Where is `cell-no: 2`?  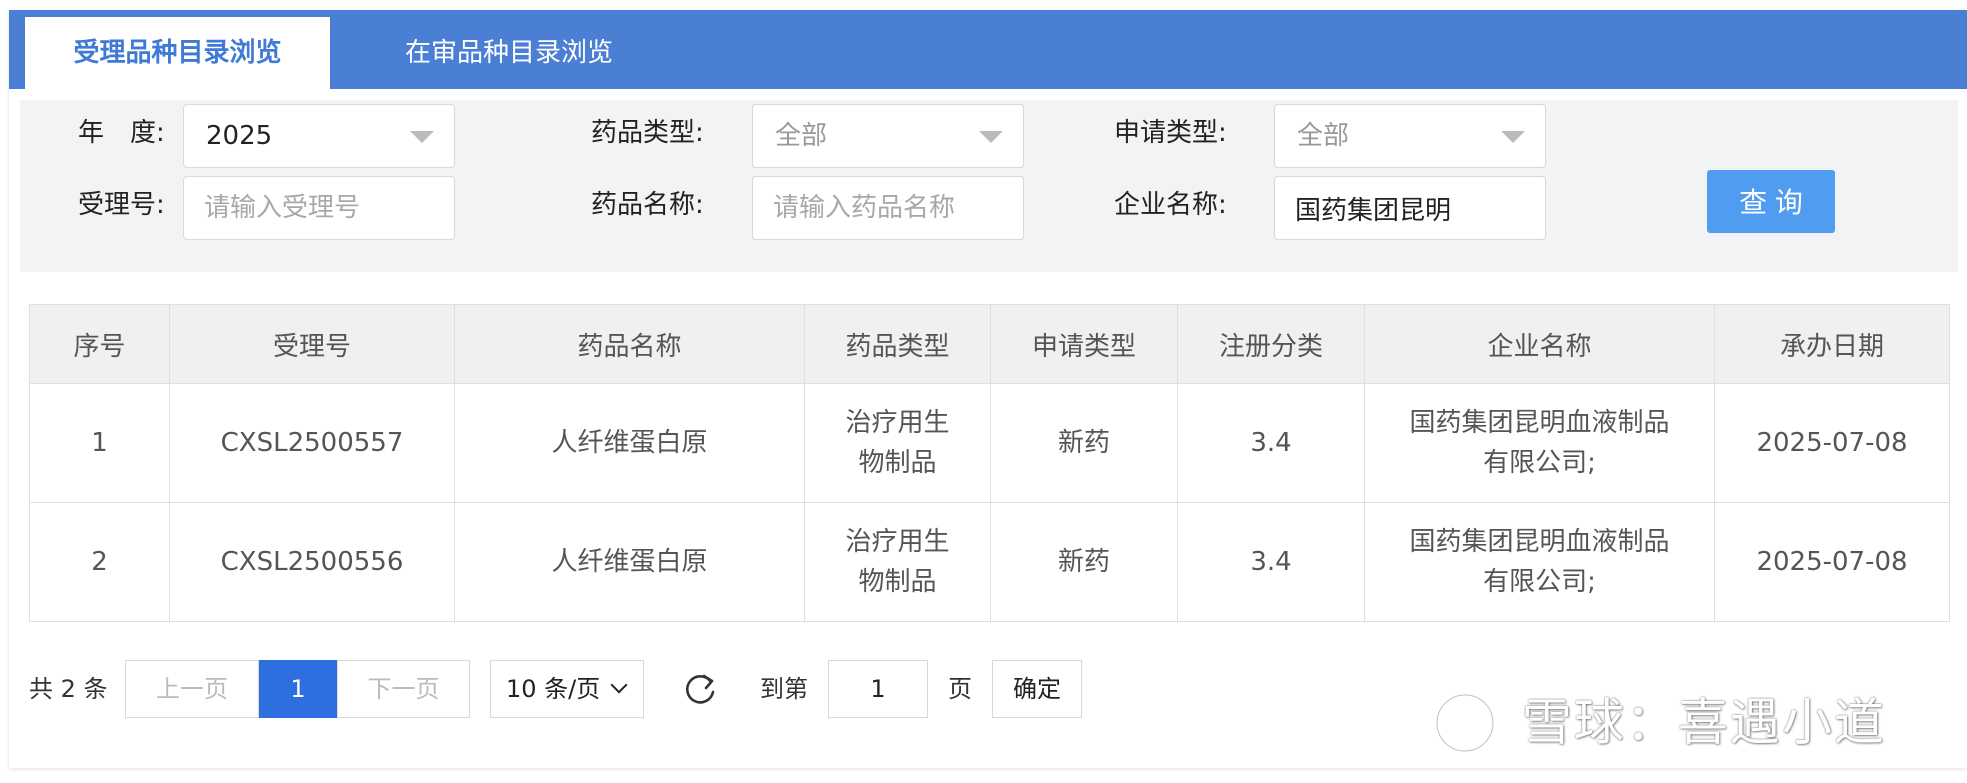
cell-no: 2 is located at coordinates (99, 562).